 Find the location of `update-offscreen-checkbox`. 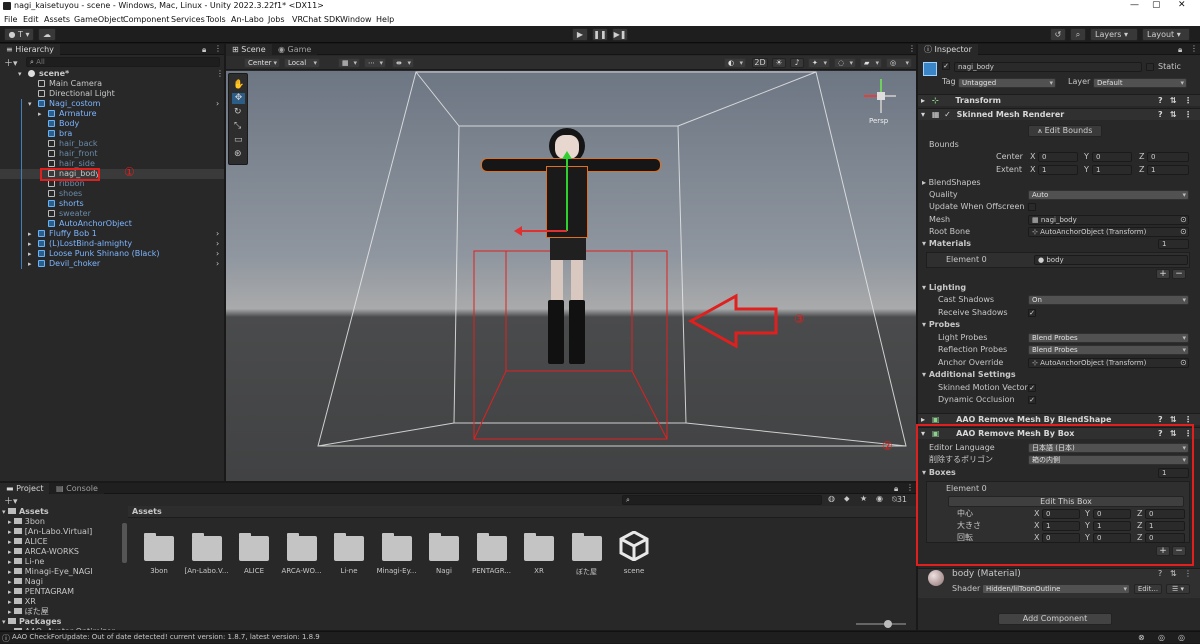

update-offscreen-checkbox is located at coordinates (1032, 207).